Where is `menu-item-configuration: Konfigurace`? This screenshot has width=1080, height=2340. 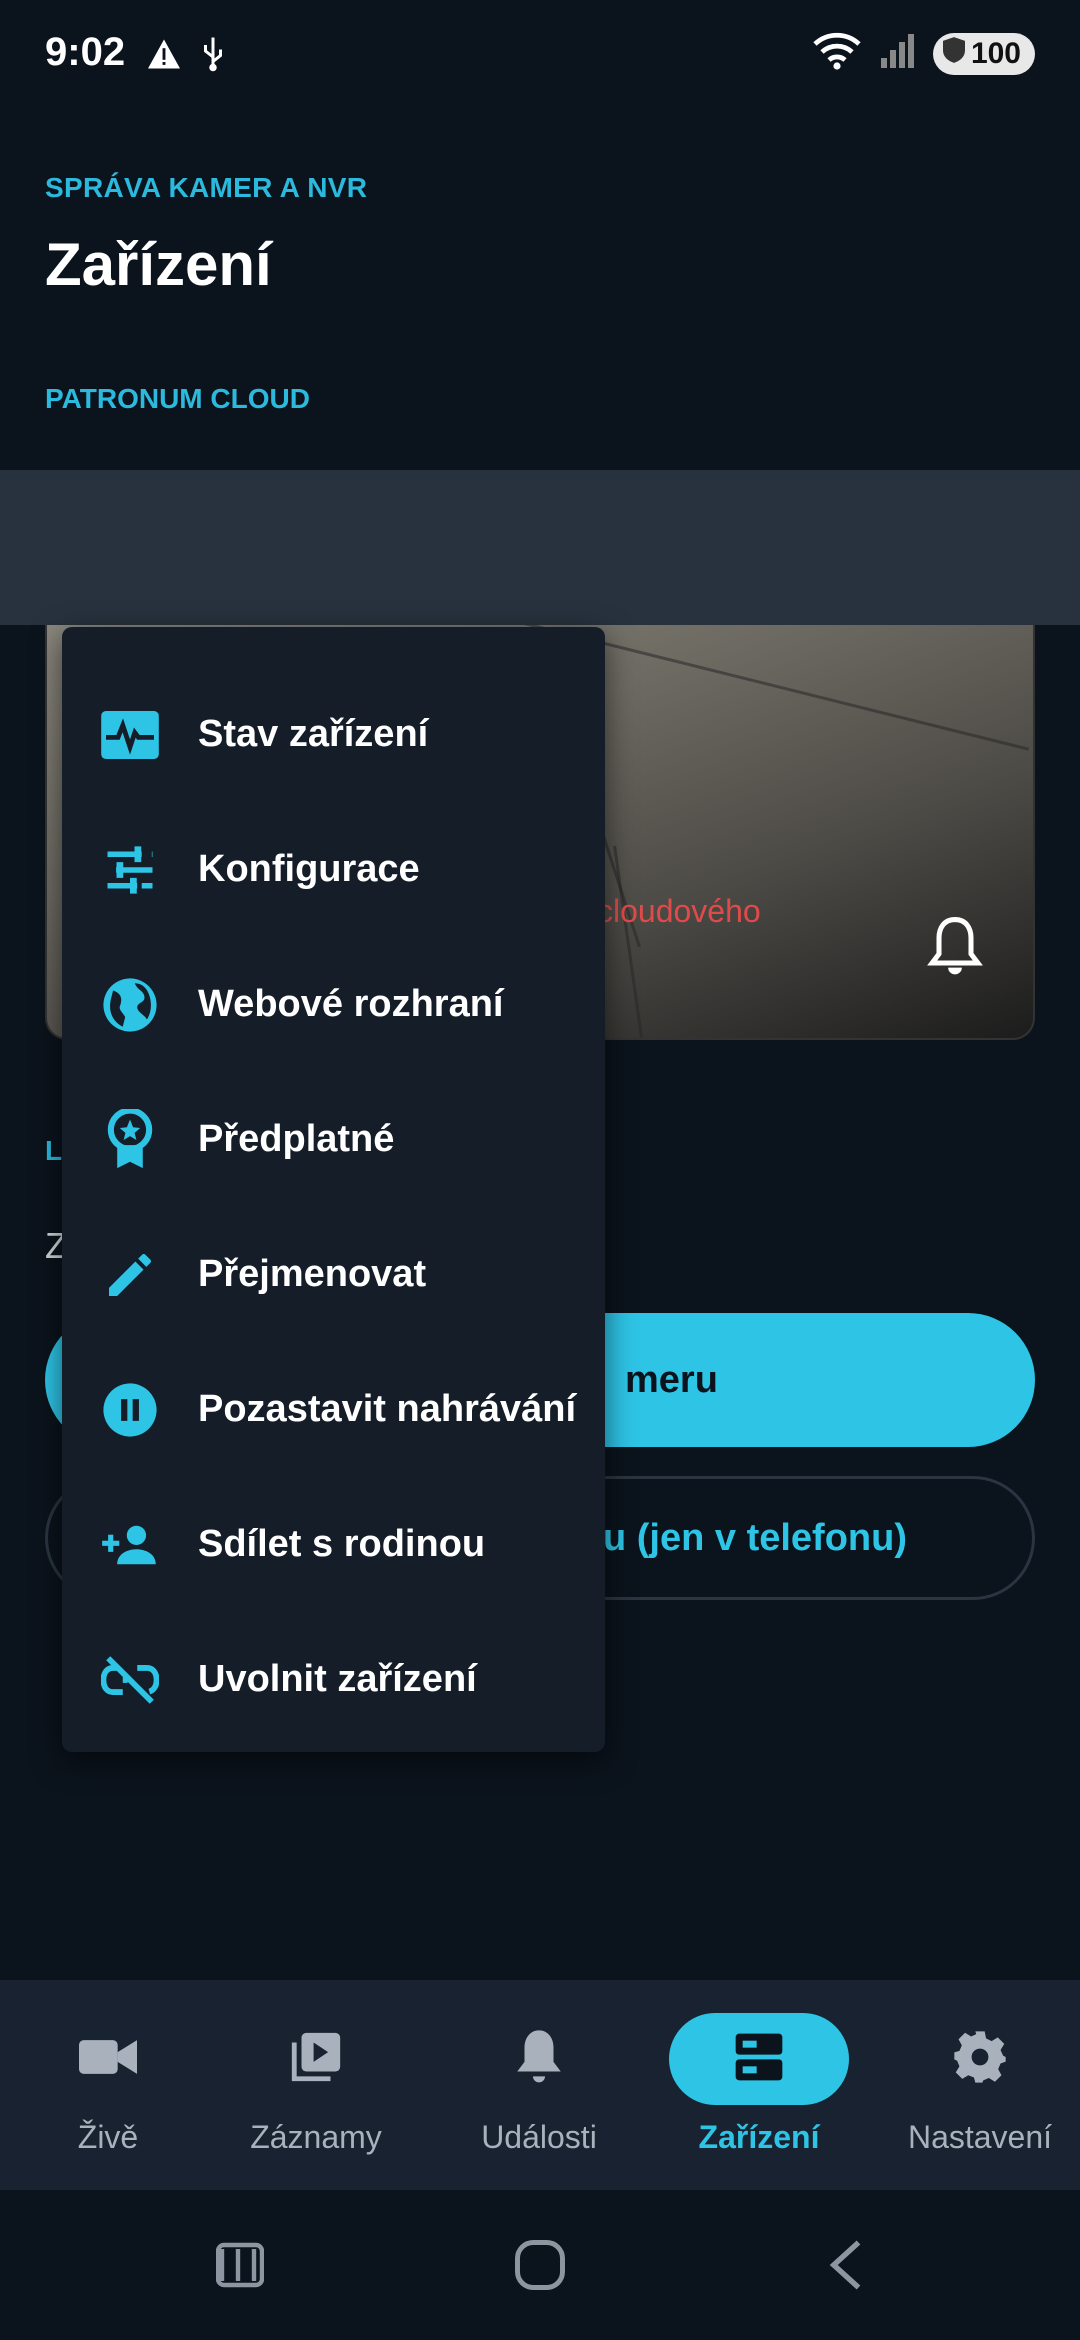 menu-item-configuration: Konfigurace is located at coordinates (333, 869).